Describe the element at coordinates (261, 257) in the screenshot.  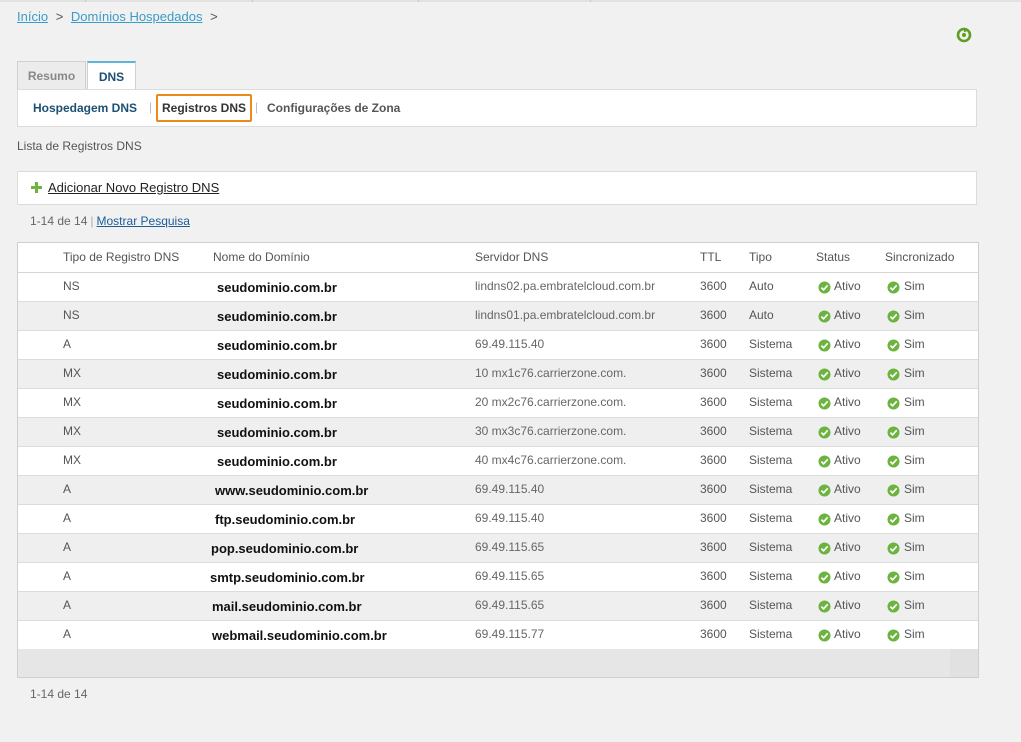
I see `column-header-domain: Nome do Domínio` at that location.